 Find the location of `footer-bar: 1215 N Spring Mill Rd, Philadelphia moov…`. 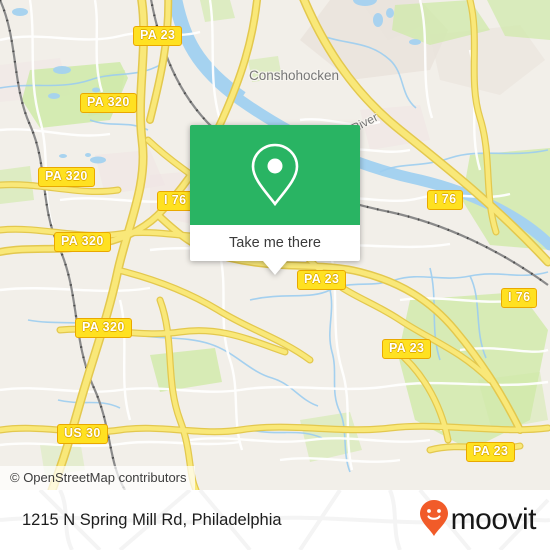

footer-bar: 1215 N Spring Mill Rd, Philadelphia moov… is located at coordinates (275, 520).